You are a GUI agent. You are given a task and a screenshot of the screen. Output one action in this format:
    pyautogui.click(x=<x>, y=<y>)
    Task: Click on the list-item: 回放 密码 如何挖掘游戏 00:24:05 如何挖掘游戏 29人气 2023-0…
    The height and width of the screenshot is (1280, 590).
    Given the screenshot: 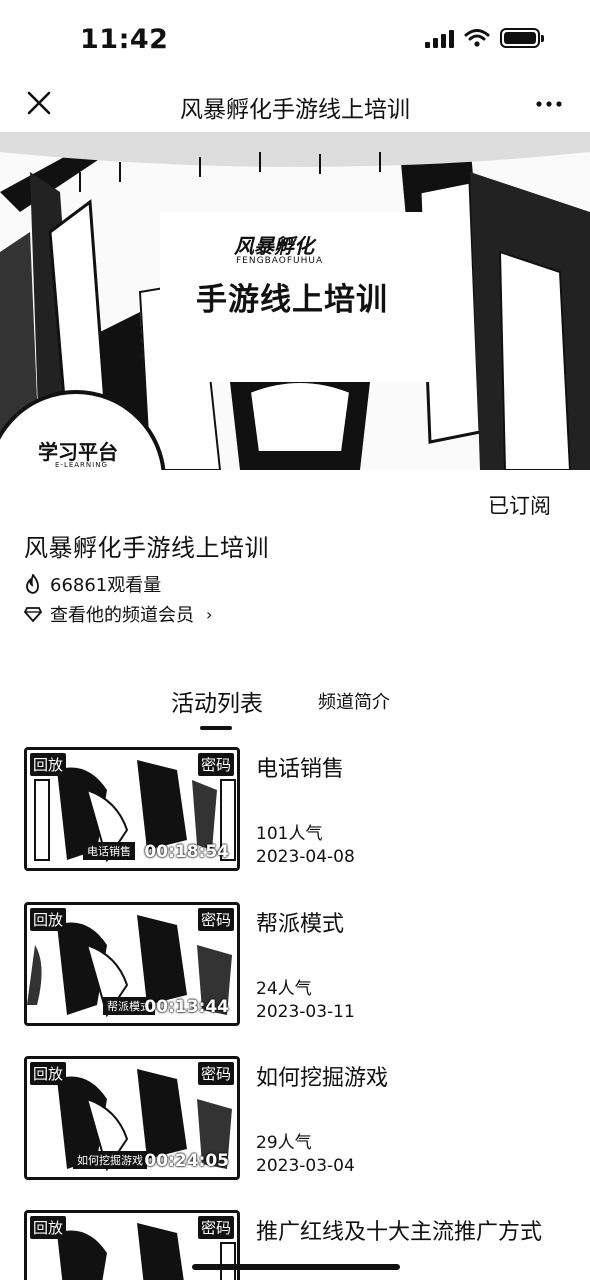 What is the action you would take?
    pyautogui.click(x=296, y=1118)
    